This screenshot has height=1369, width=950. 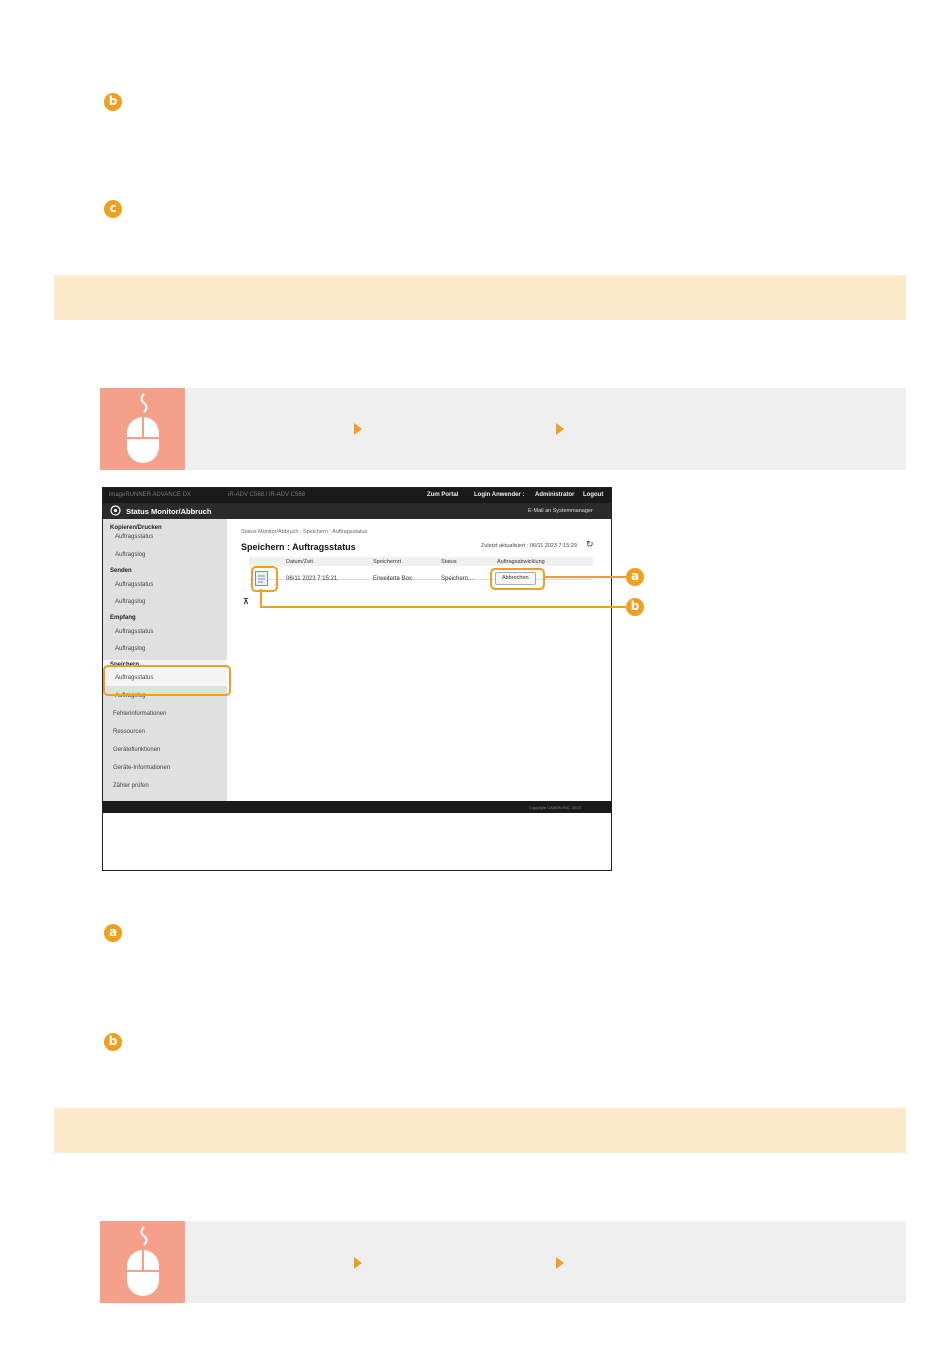 What do you see at coordinates (150, 495) in the screenshot?
I see `product-name: imageRUNNER ADVANCE DX` at bounding box center [150, 495].